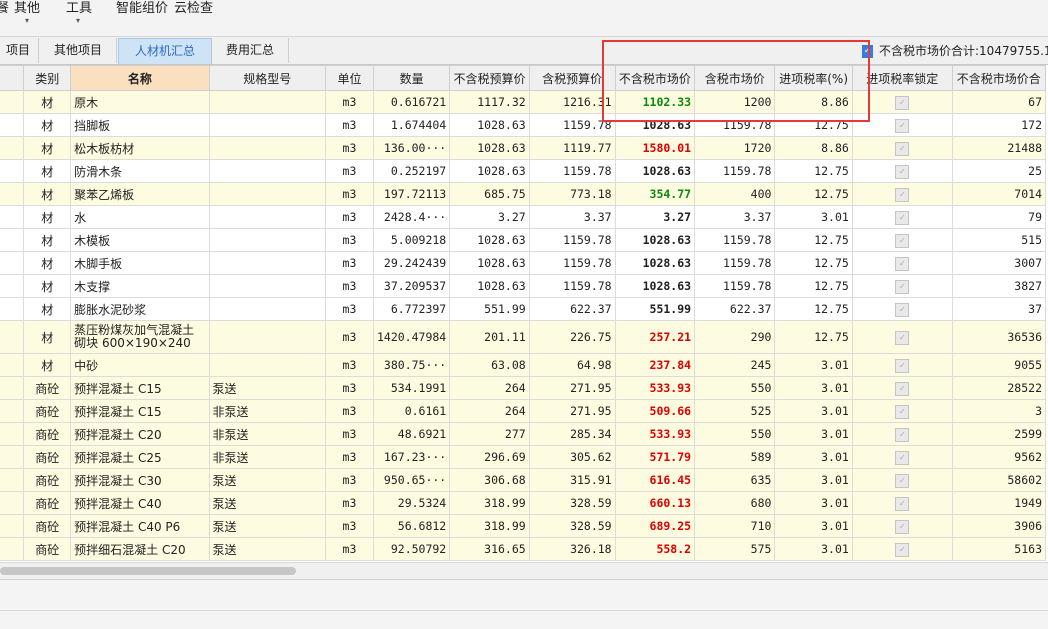 Image resolution: width=1048 pixels, height=629 pixels. Describe the element at coordinates (411, 549) in the screenshot. I see `cell-quantity: 92.50792` at that location.